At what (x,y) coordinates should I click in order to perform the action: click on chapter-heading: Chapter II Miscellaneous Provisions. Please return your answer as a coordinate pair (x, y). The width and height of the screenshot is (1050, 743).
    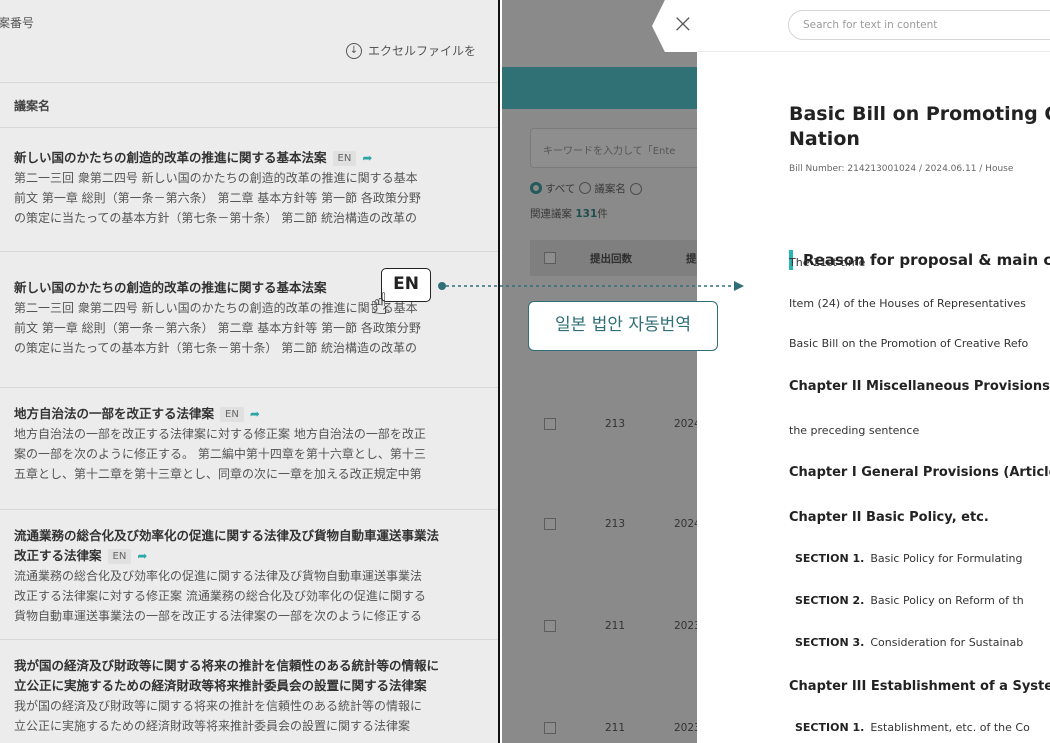
    Looking at the image, I should click on (919, 386).